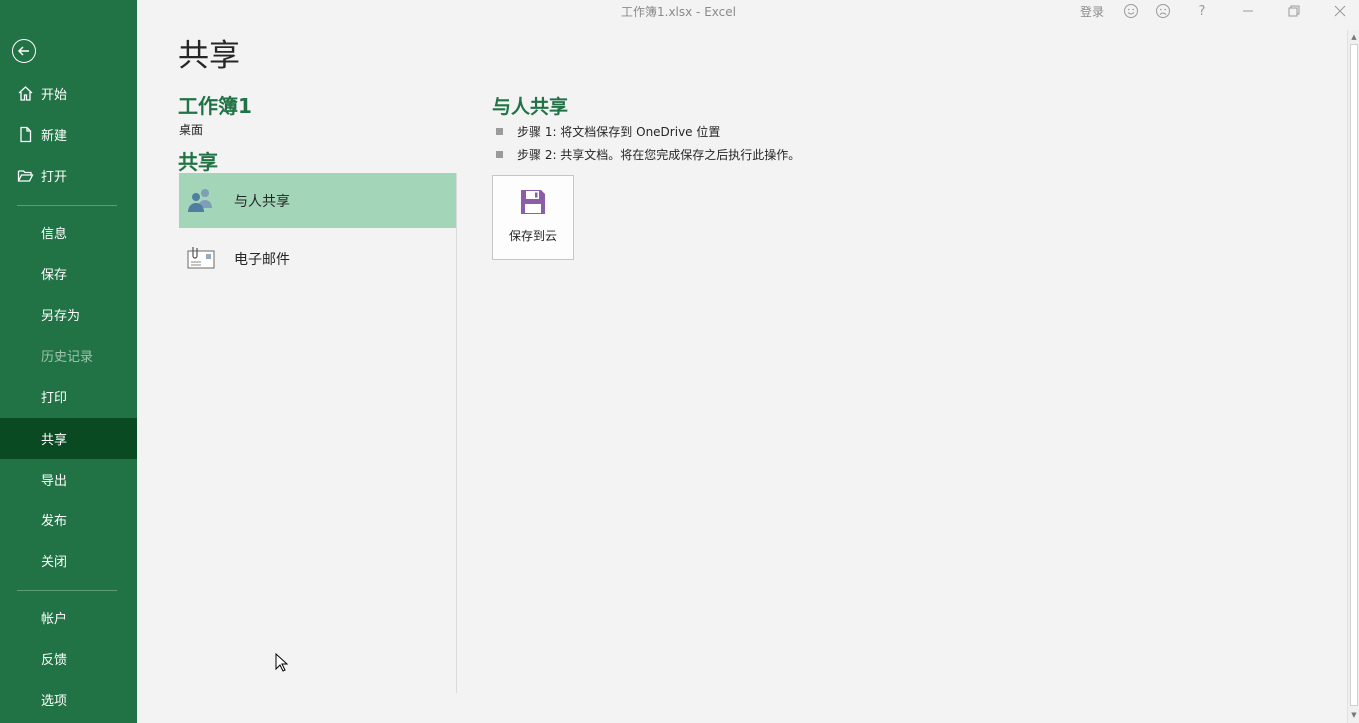 Image resolution: width=1359 pixels, height=723 pixels. Describe the element at coordinates (25, 175) in the screenshot. I see `open-folder-icon` at that location.